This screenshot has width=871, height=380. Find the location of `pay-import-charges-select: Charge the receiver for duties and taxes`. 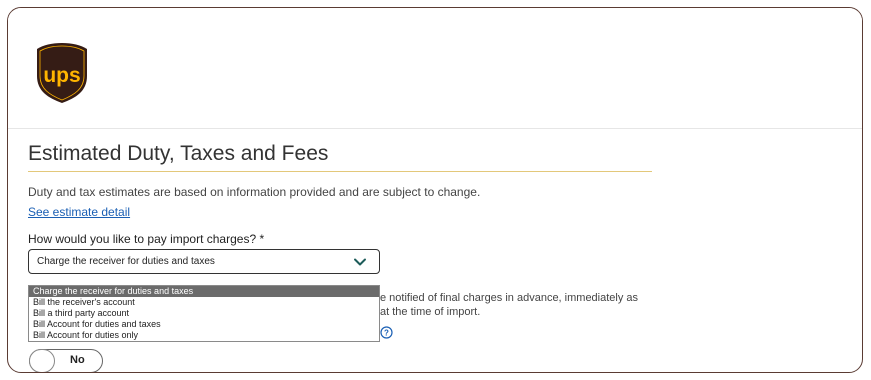

pay-import-charges-select: Charge the receiver for duties and taxes is located at coordinates (204, 261).